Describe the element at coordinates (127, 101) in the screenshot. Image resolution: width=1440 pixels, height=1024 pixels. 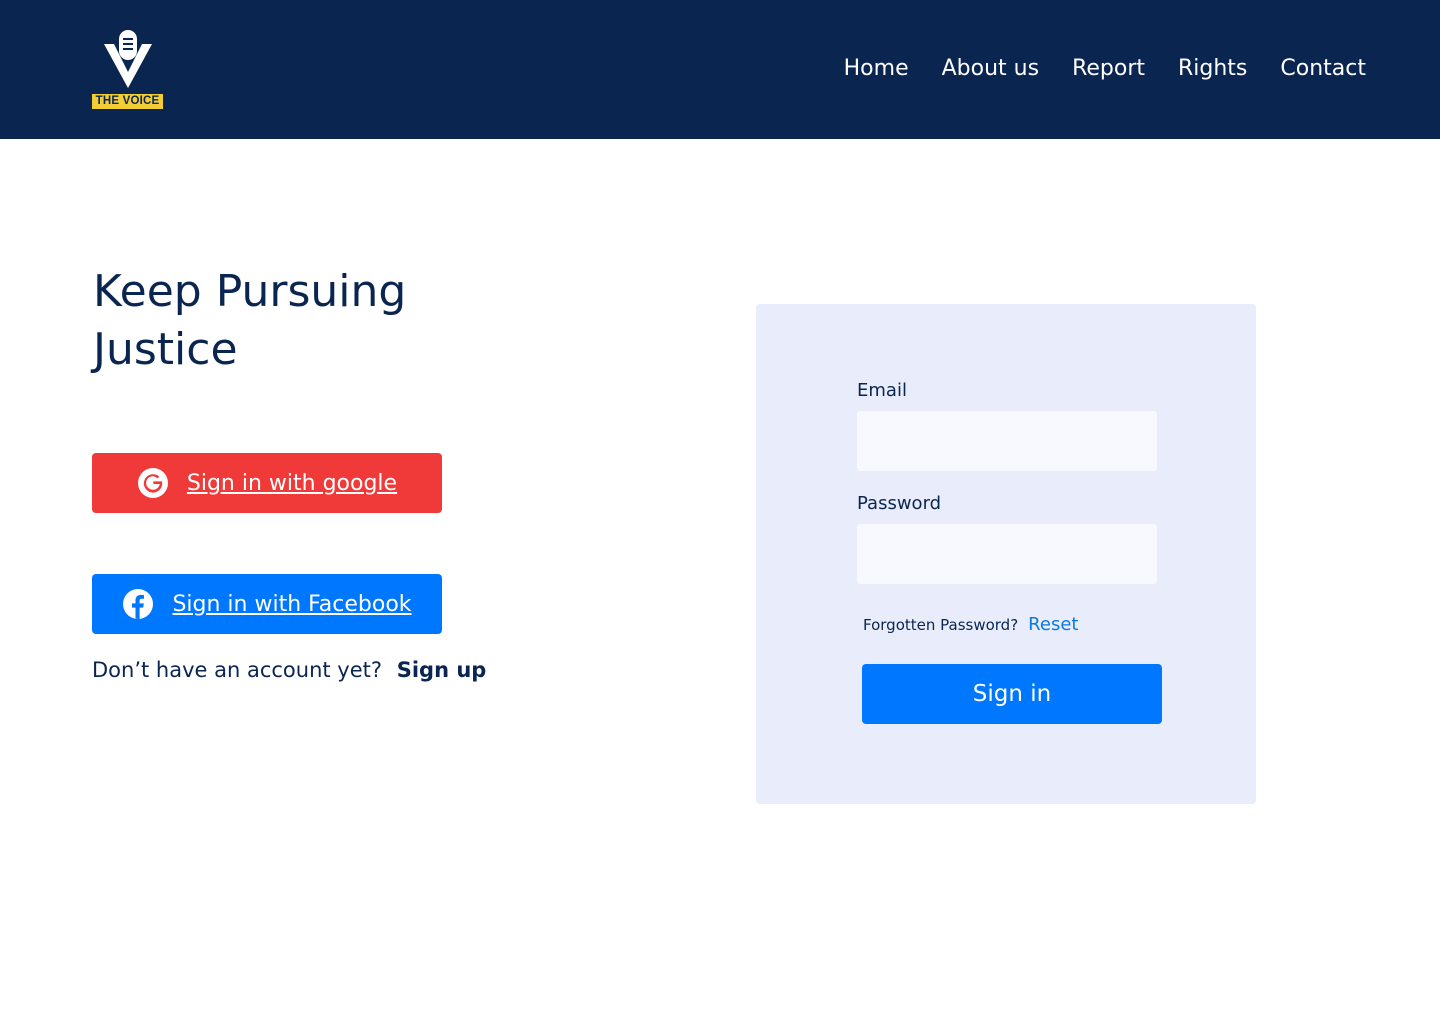
I see `logo-label: THE VOICE` at that location.